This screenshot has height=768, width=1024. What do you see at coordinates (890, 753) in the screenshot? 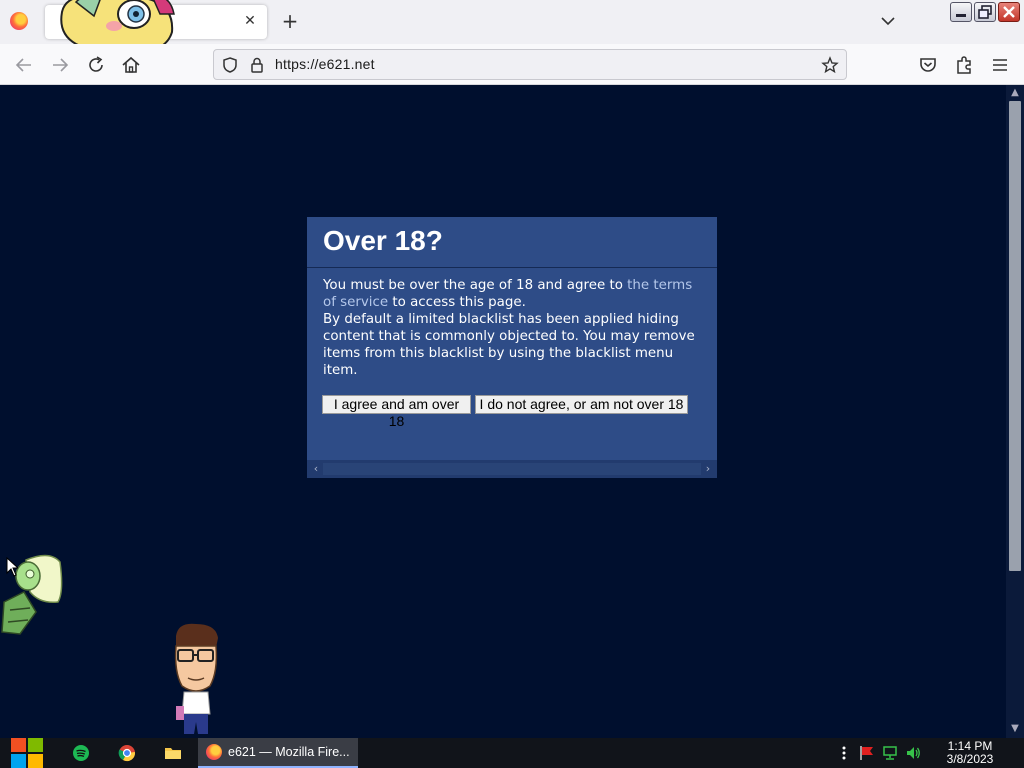
I see `network-icon` at bounding box center [890, 753].